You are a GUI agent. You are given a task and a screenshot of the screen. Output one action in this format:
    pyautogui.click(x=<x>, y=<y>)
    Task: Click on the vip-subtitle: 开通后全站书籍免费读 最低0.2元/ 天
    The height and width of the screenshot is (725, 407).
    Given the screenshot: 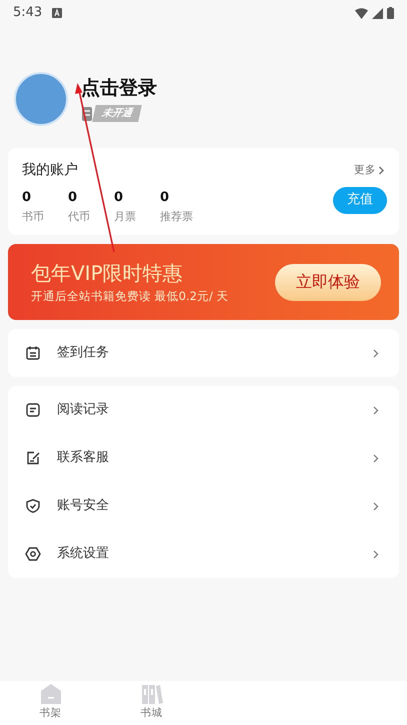 What is the action you would take?
    pyautogui.click(x=129, y=296)
    